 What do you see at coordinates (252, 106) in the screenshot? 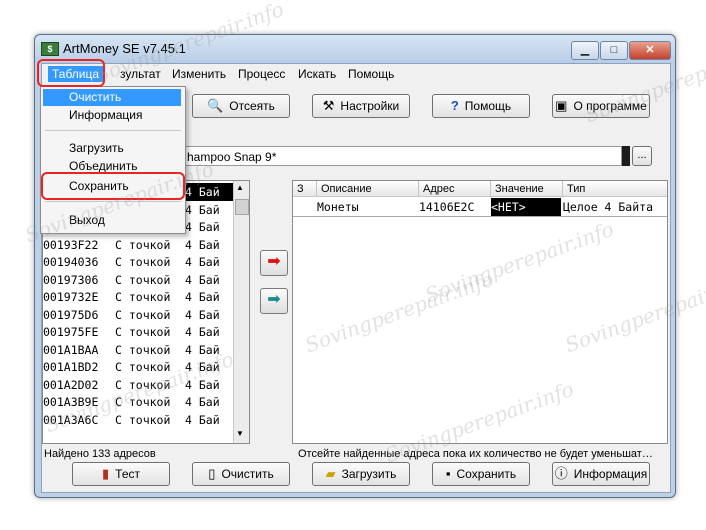
I see `filter-label: Отсеять` at bounding box center [252, 106].